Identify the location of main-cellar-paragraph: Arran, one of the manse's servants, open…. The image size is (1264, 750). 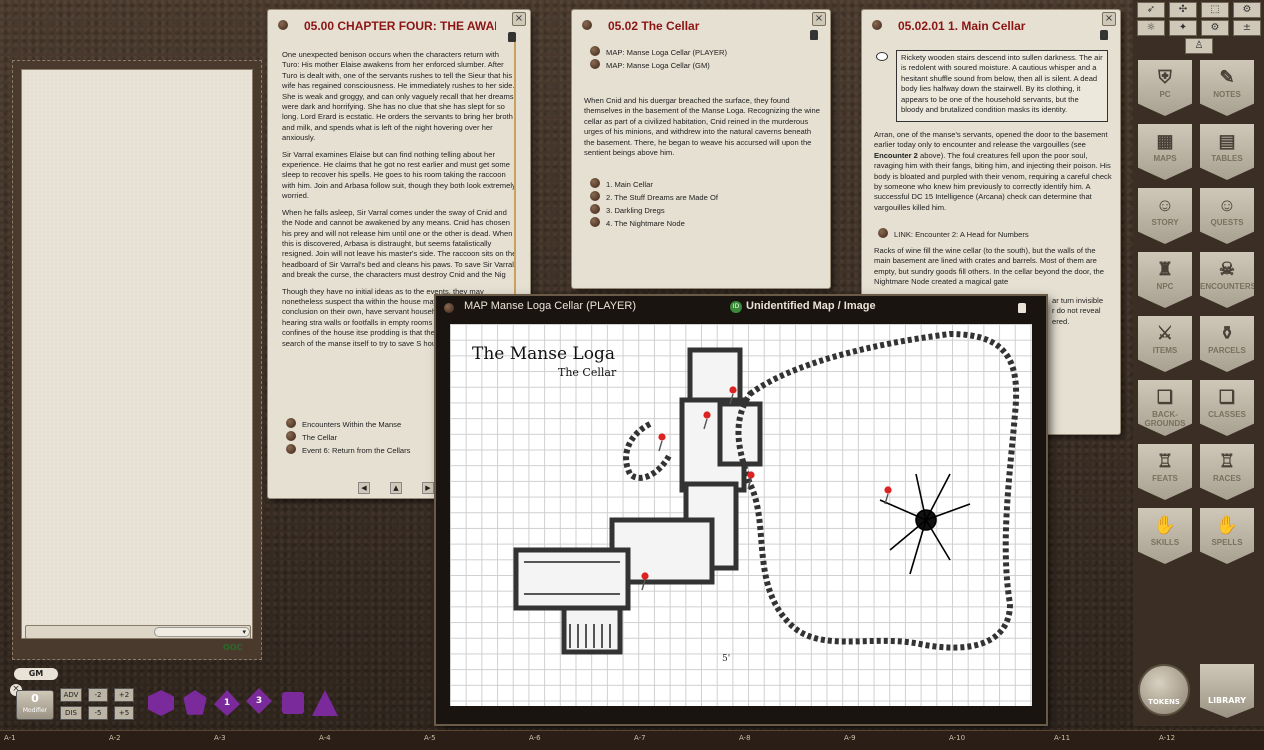
(993, 171).